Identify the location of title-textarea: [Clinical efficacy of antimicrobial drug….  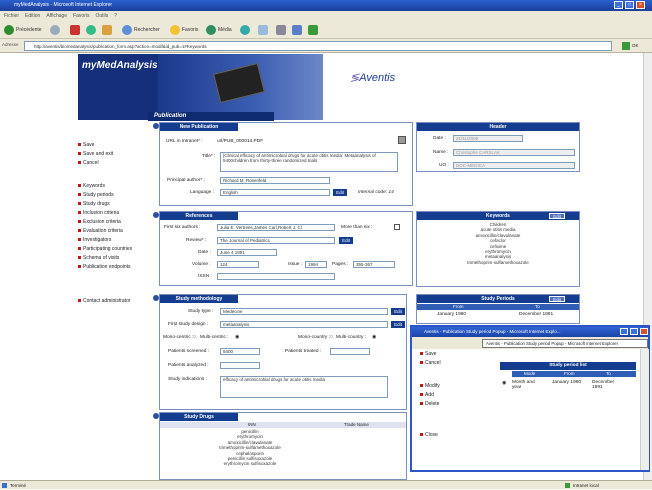
(309, 162).